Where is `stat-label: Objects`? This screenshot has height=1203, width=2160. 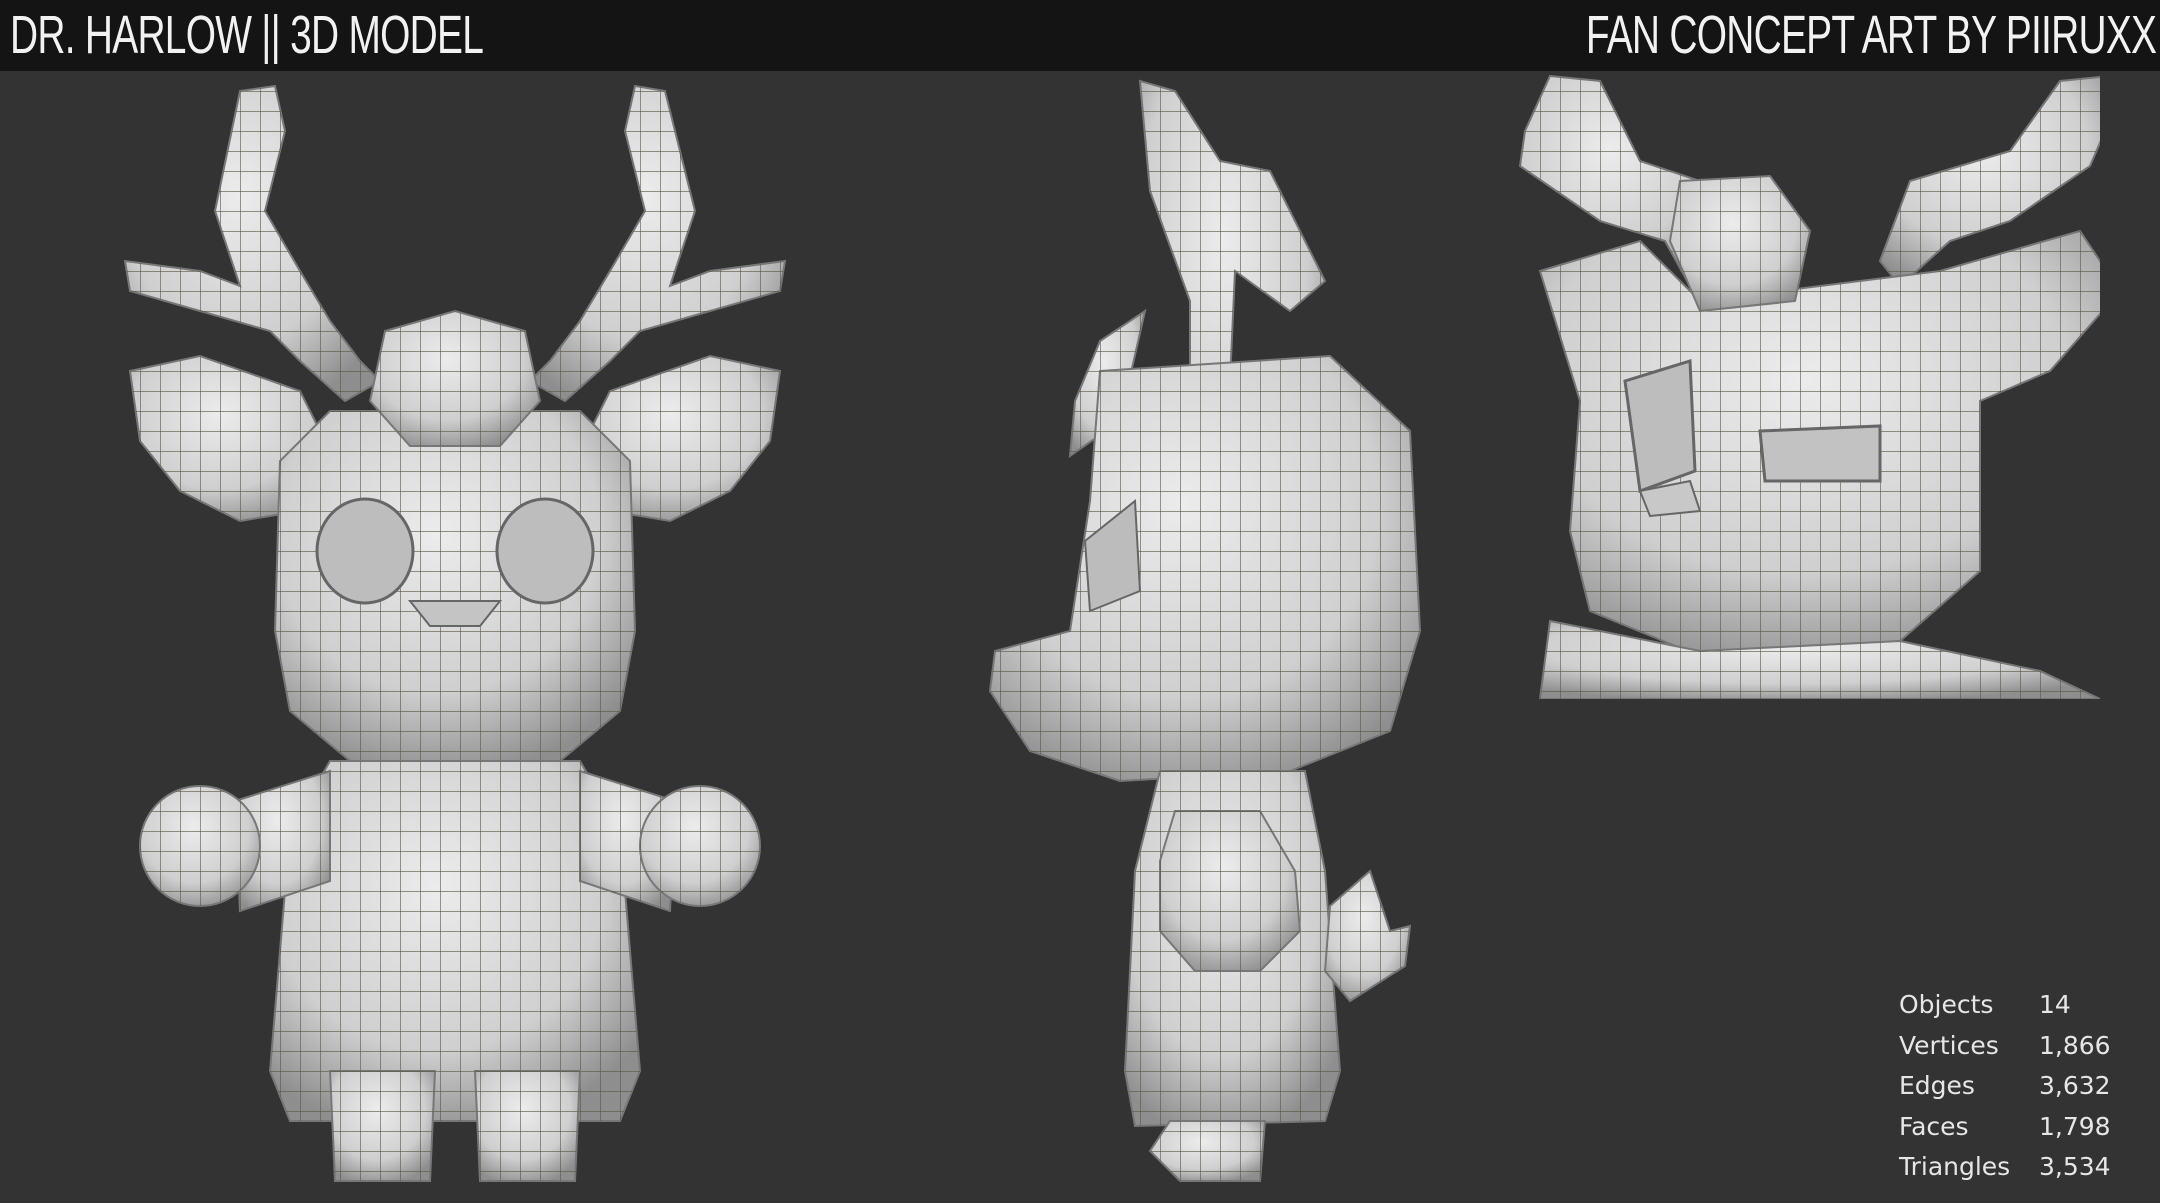 stat-label: Objects is located at coordinates (1946, 1004).